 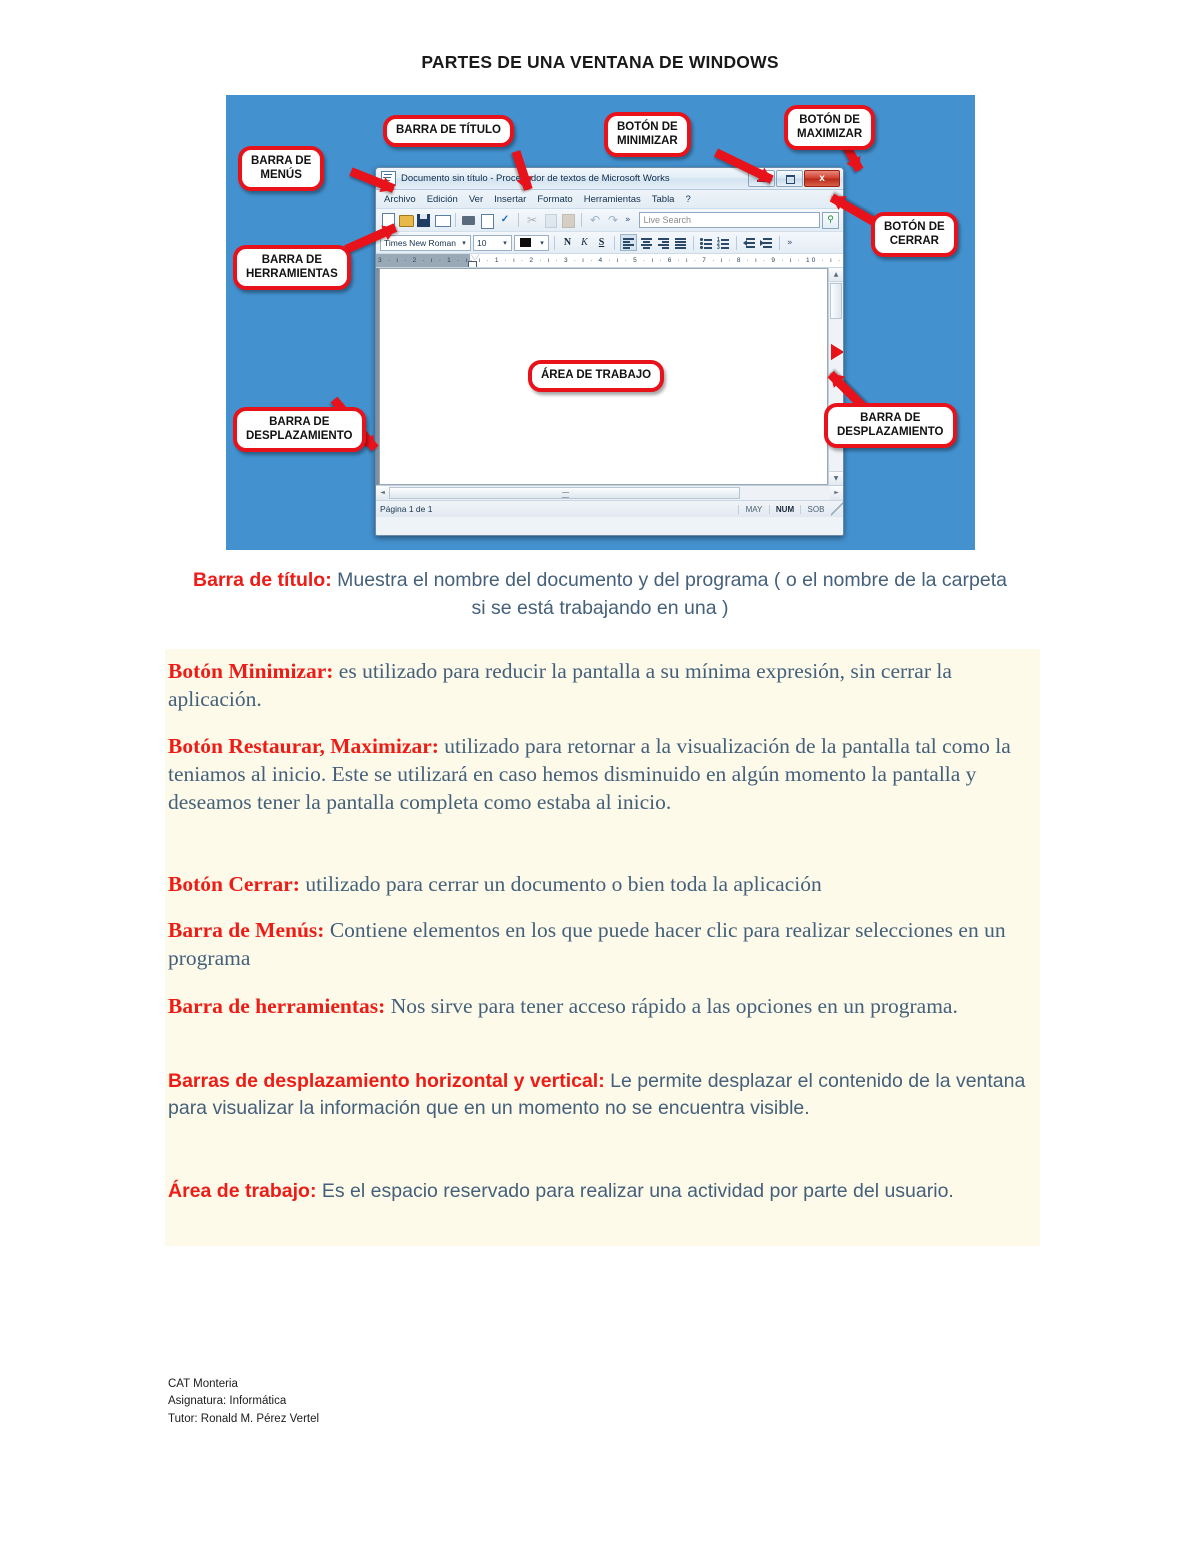 I want to click on scroll-down-arrow-icon: ▼, so click(x=836, y=478).